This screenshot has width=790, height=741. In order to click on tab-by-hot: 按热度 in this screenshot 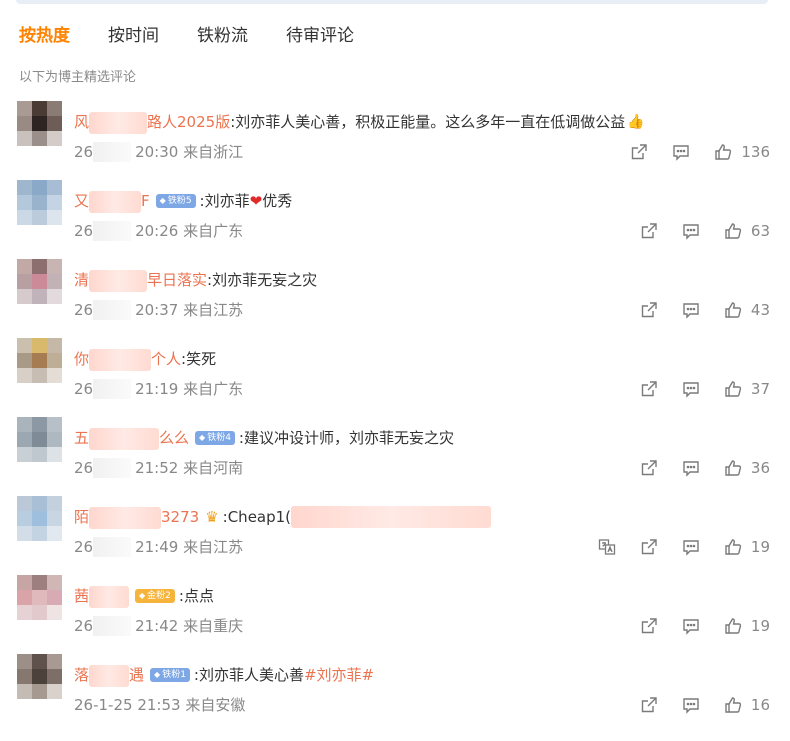, I will do `click(44, 33)`.